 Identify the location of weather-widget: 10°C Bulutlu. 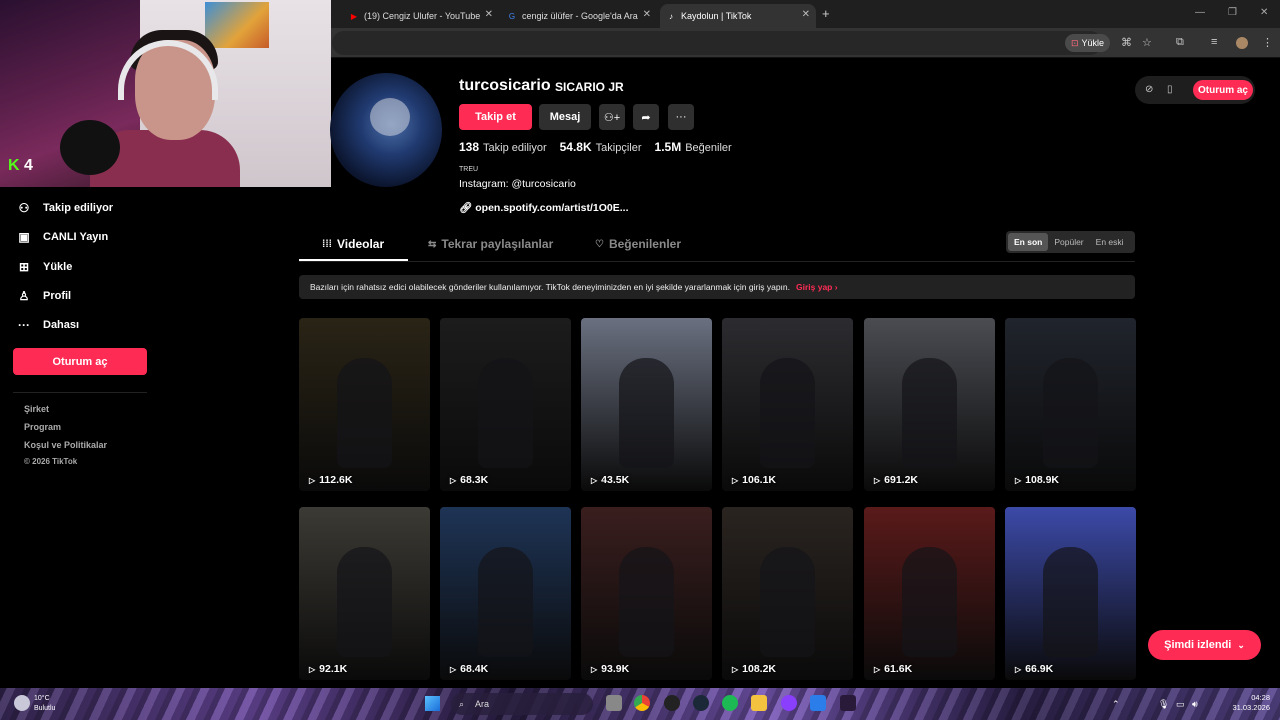
(44, 704).